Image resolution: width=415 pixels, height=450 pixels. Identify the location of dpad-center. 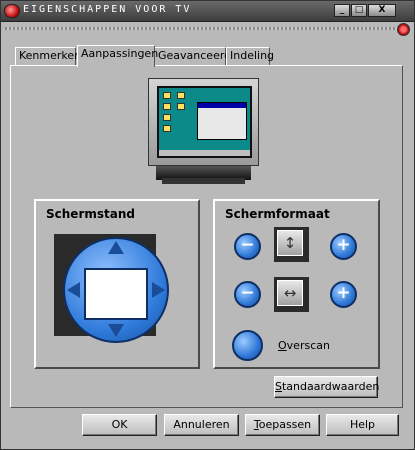
(116, 294).